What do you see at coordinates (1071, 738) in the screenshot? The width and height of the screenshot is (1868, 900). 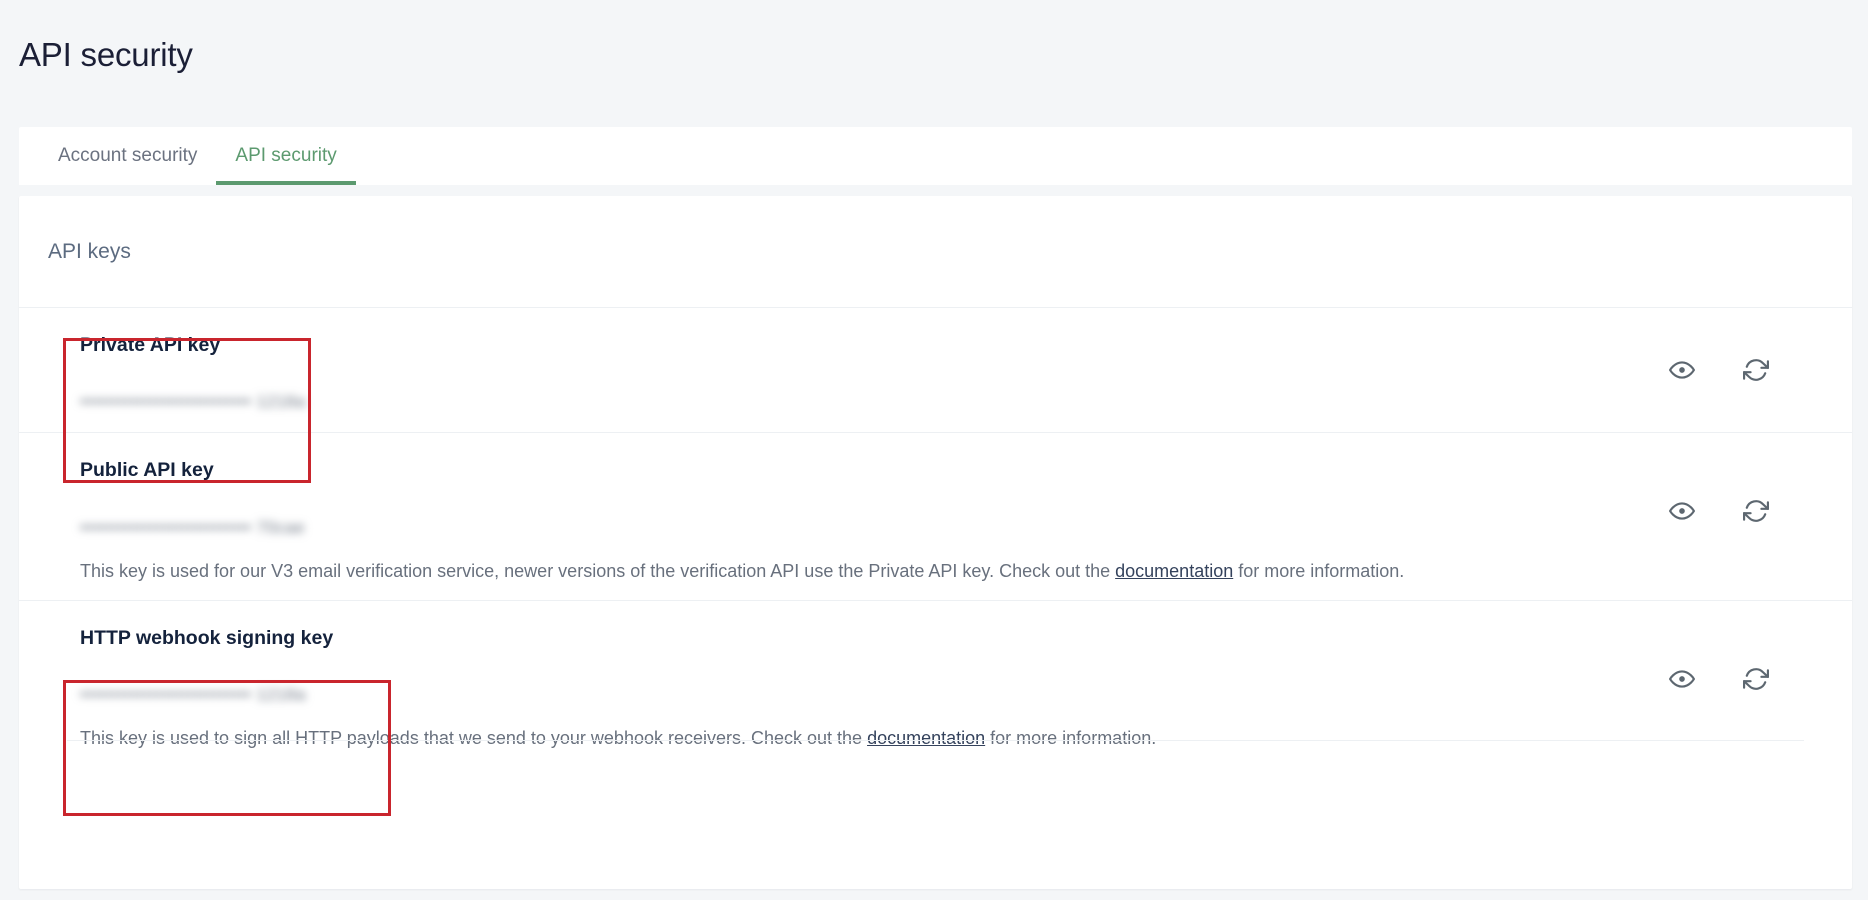 I see `key-description-webhook-text-after: for more information.` at bounding box center [1071, 738].